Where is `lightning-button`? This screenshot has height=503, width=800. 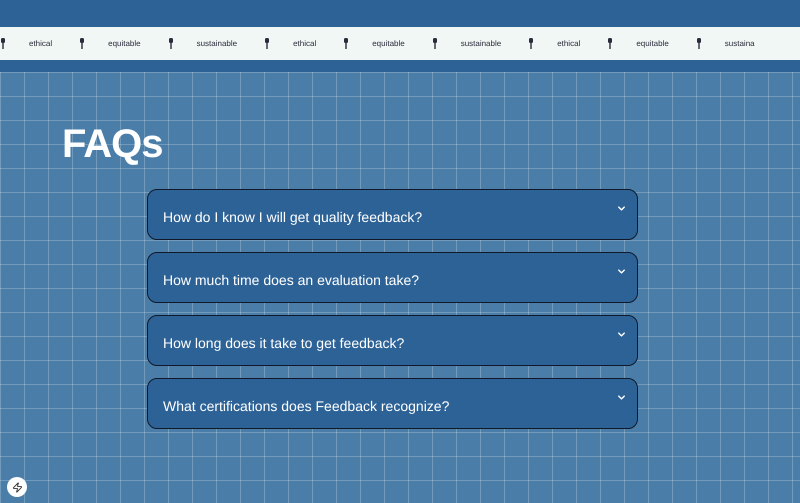
lightning-button is located at coordinates (17, 487).